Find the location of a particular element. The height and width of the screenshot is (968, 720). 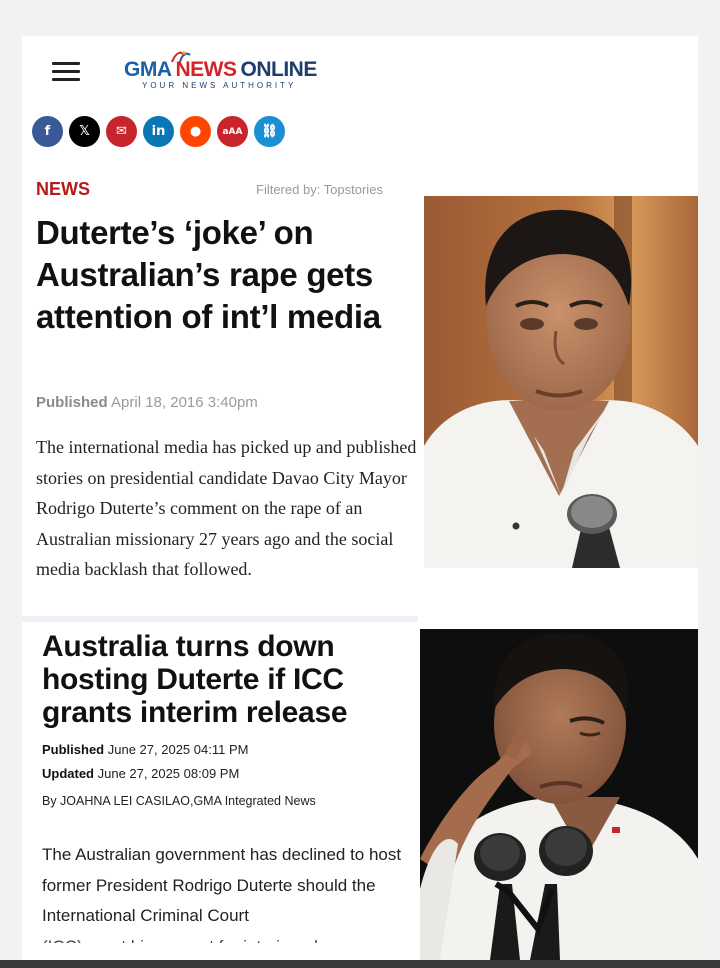

article2-updated: Updated June 27, 2025 08:09 PM is located at coordinates (140, 773).